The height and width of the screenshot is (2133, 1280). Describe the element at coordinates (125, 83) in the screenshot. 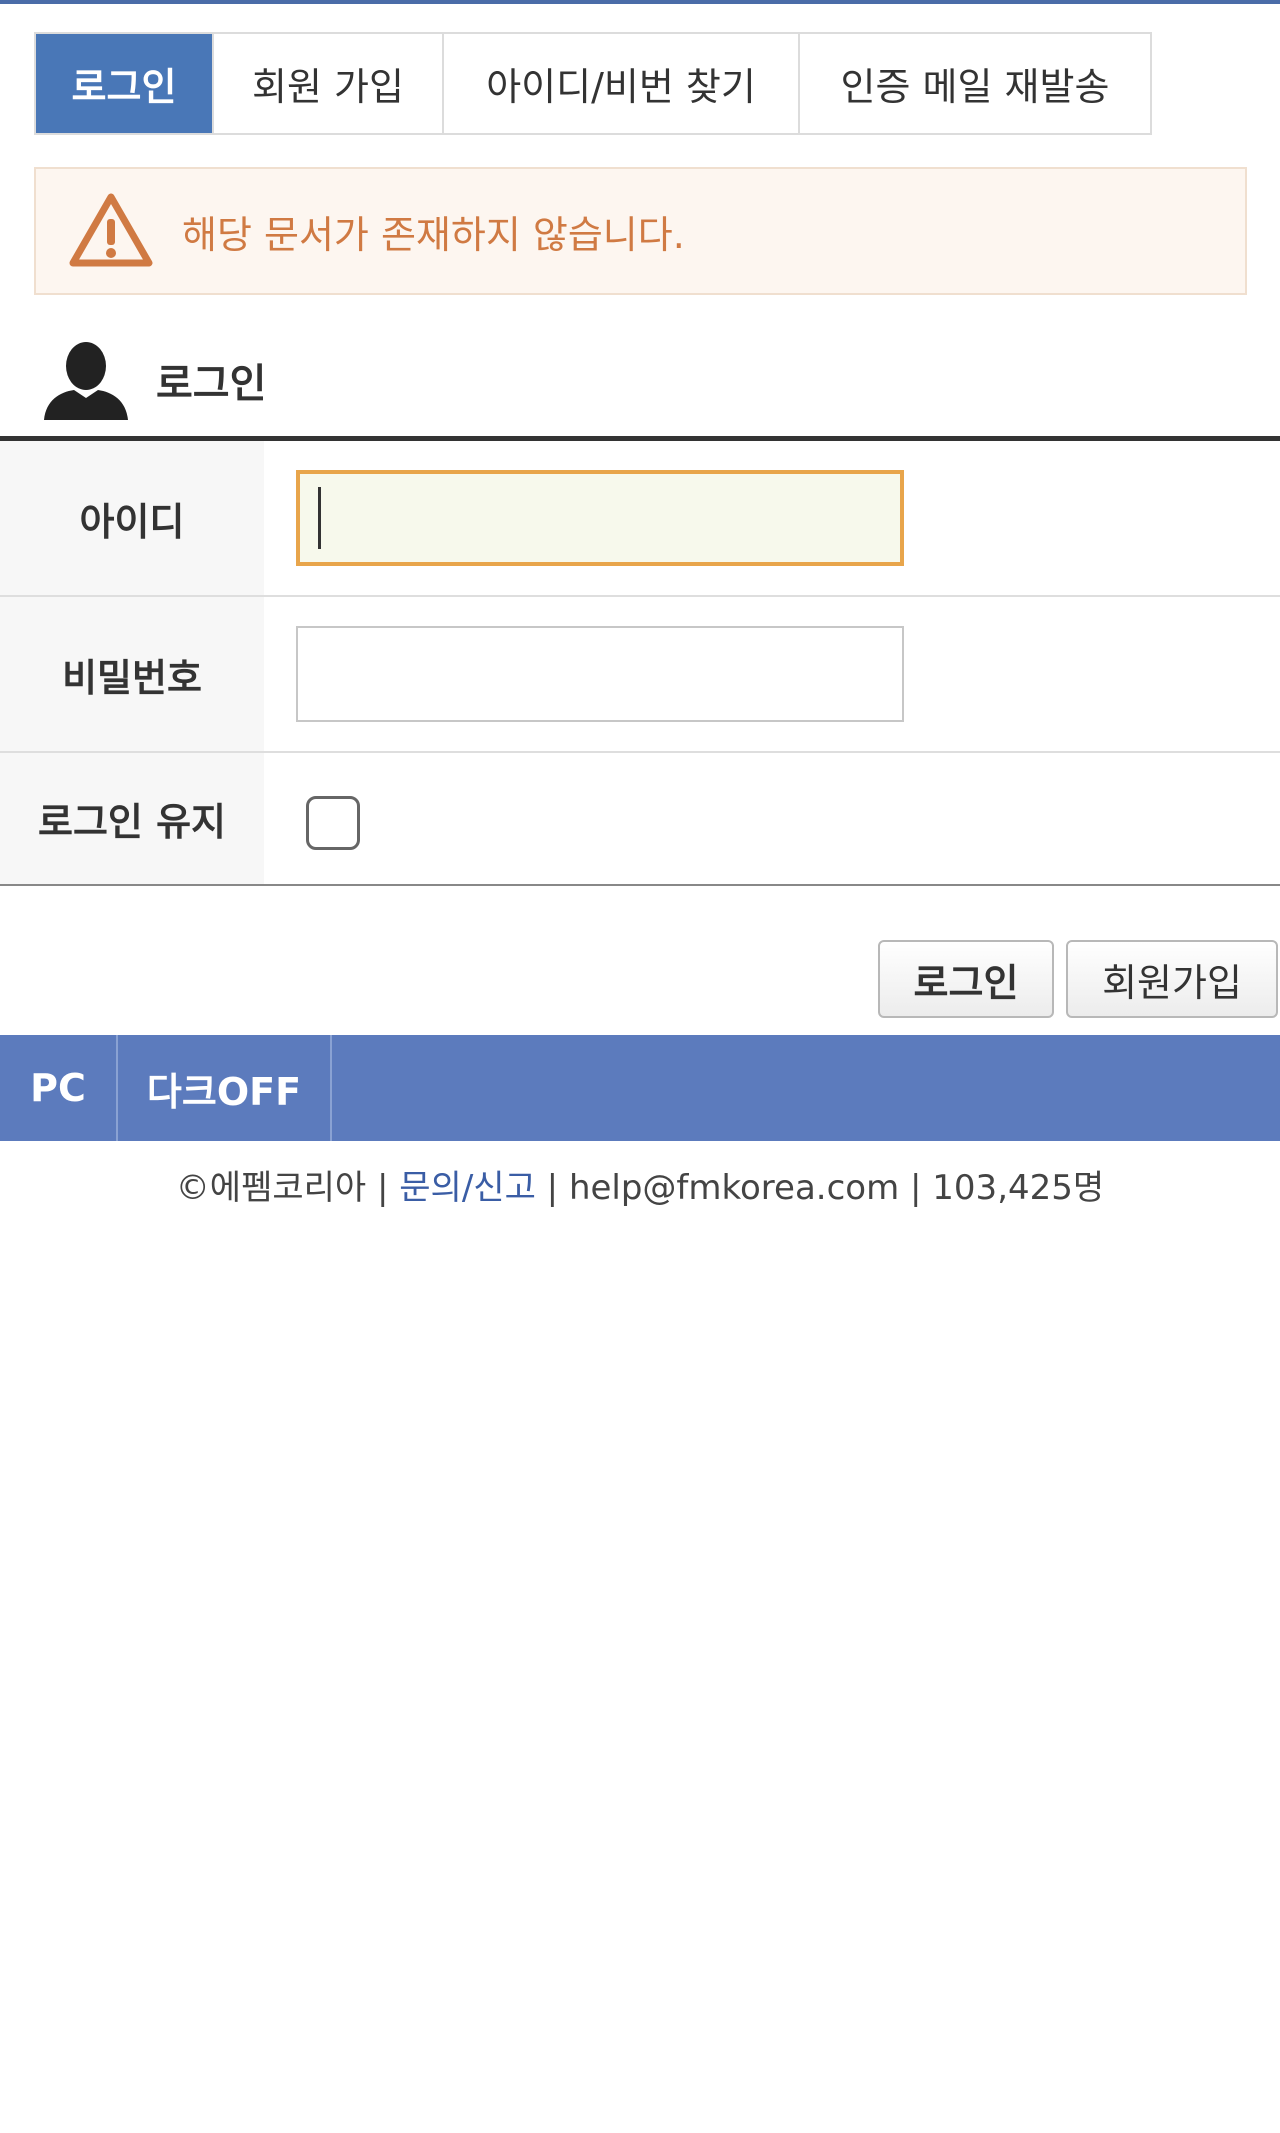

I see `tab-login: 로그인` at that location.